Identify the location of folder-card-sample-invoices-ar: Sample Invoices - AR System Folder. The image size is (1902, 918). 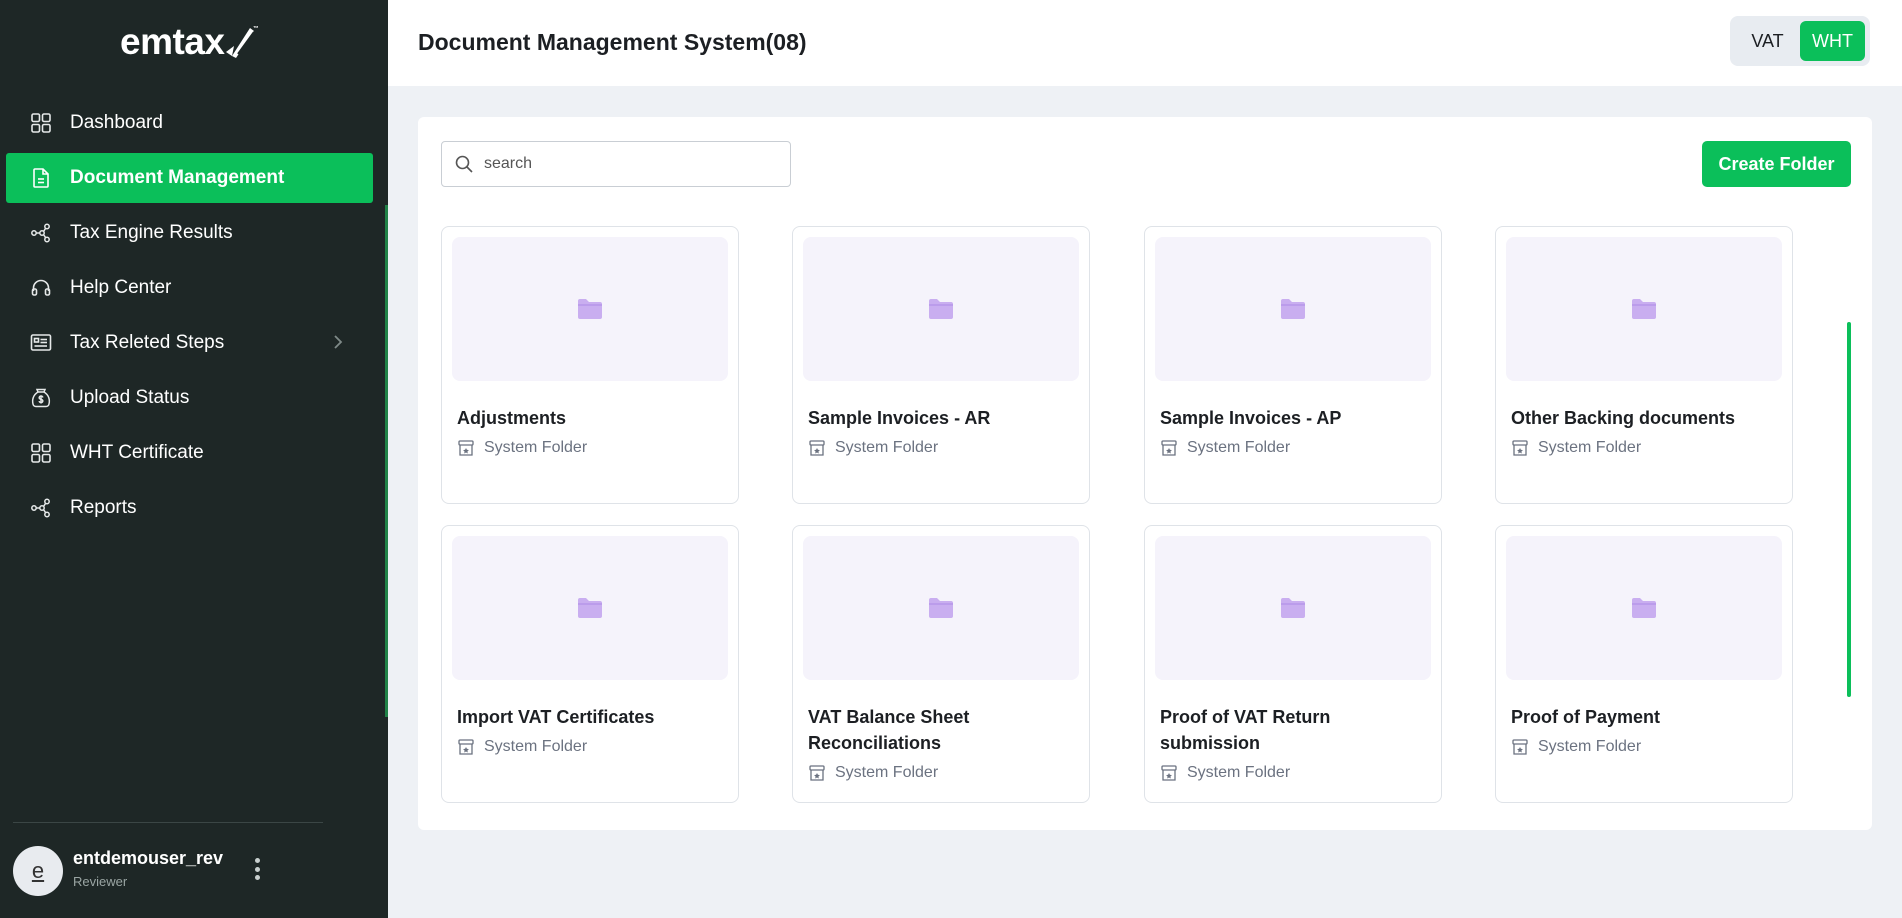
(941, 365).